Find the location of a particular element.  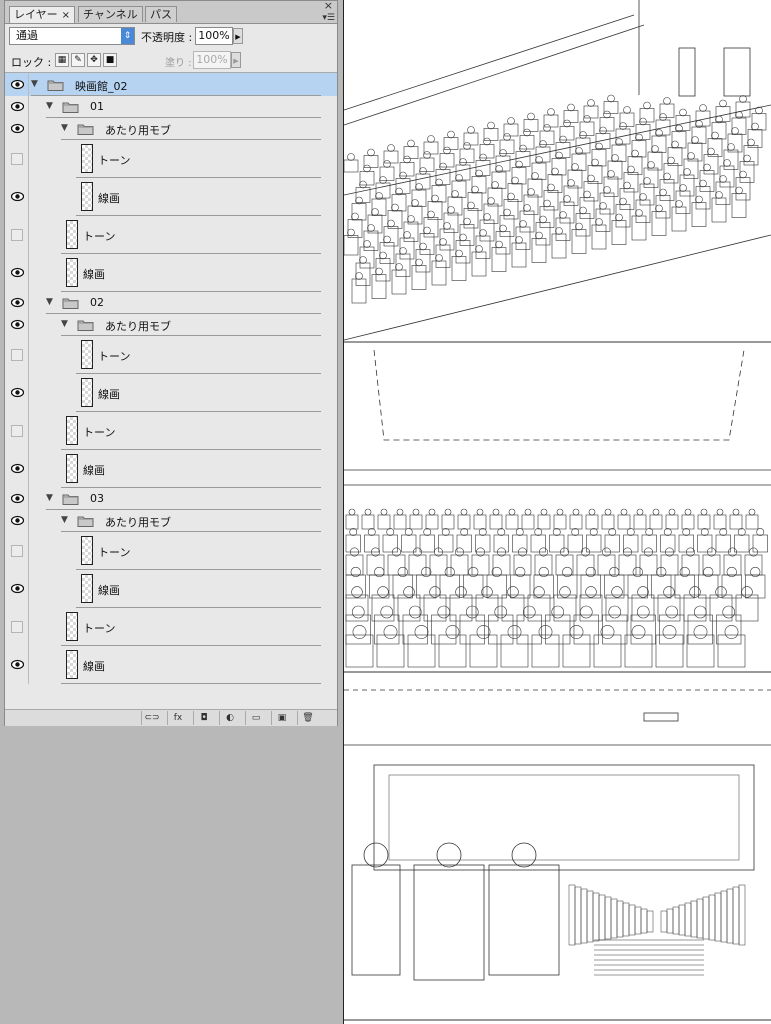

trash-icon: 🗑 is located at coordinates (307, 718).